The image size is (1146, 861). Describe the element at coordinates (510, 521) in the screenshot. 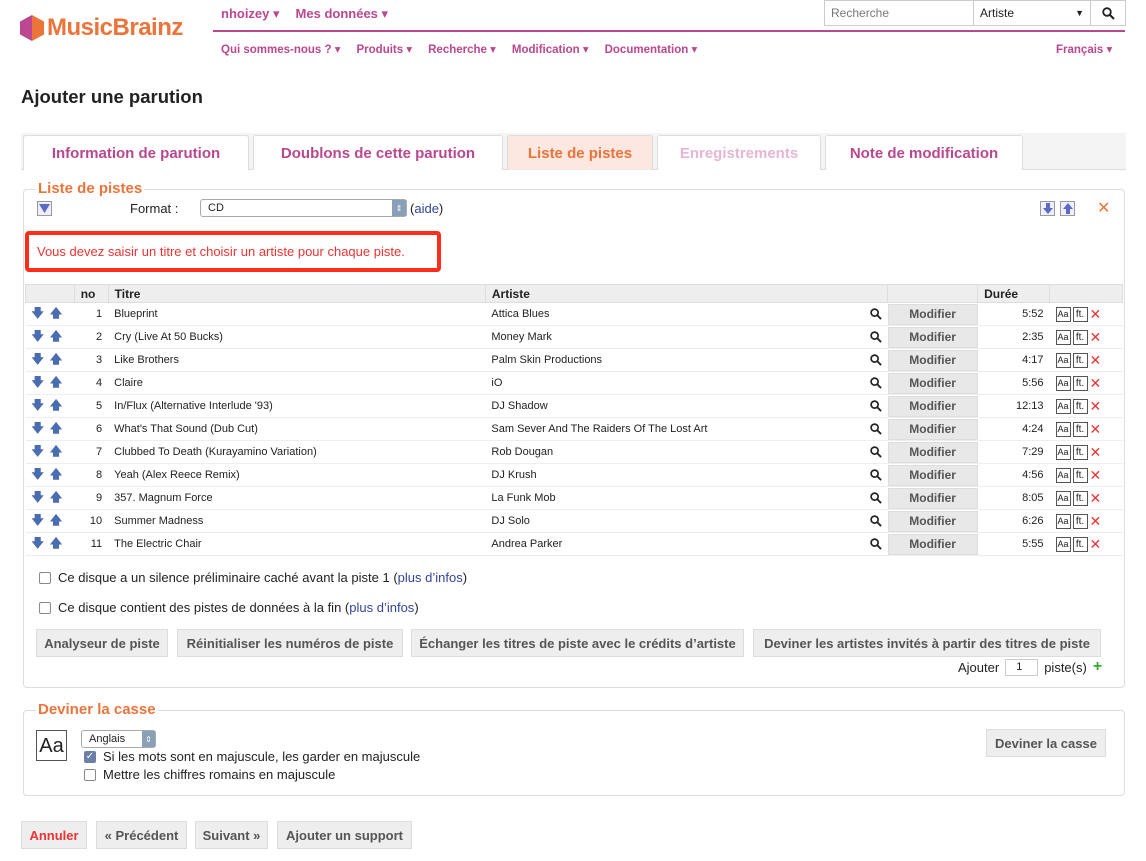

I see `track-artist: DJ Solo` at that location.